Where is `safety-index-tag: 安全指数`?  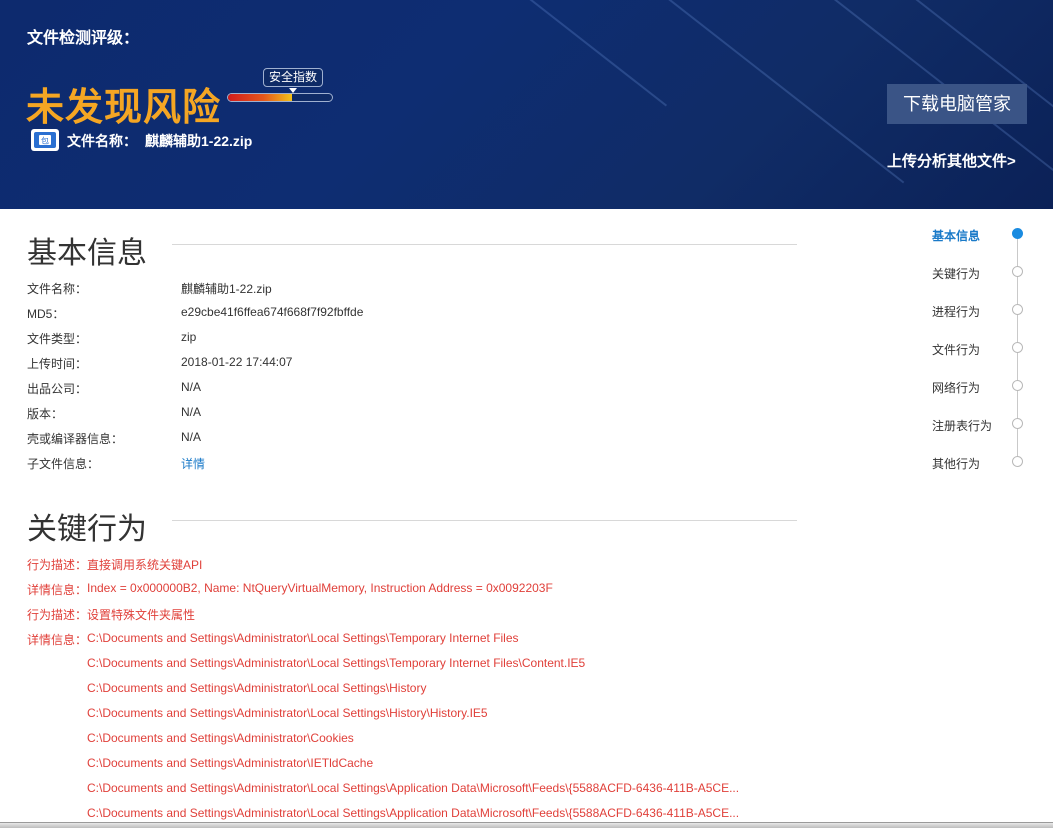 safety-index-tag: 安全指数 is located at coordinates (293, 77).